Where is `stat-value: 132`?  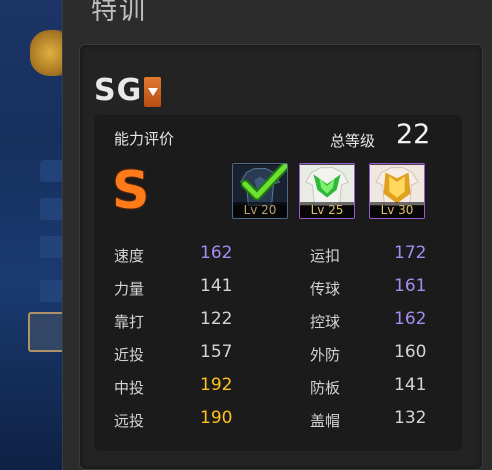
stat-value: 132 is located at coordinates (410, 418).